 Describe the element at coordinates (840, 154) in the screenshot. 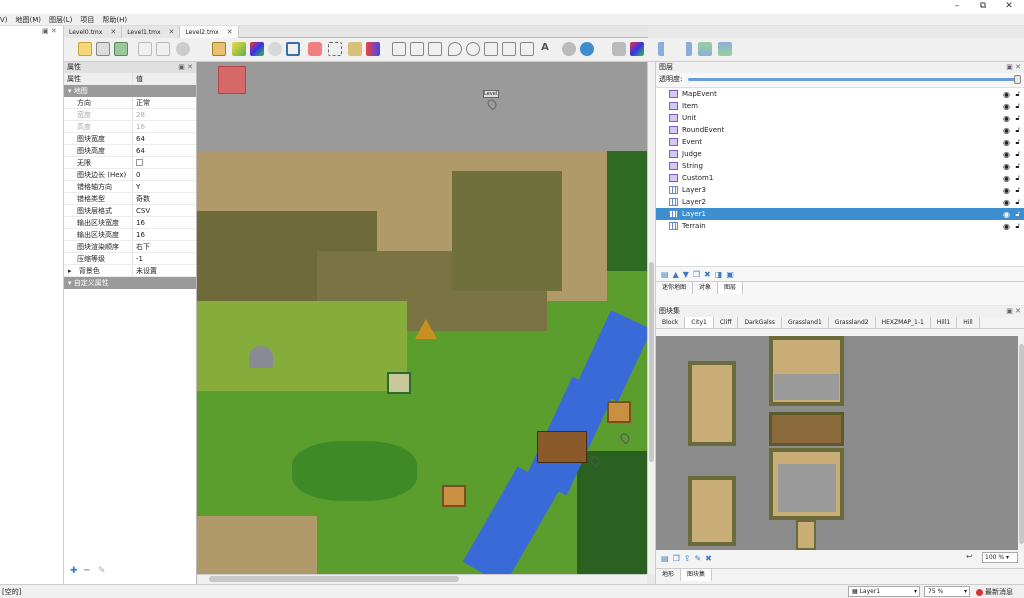

I see `layer-item: Judge ◉ 🔓︎` at that location.